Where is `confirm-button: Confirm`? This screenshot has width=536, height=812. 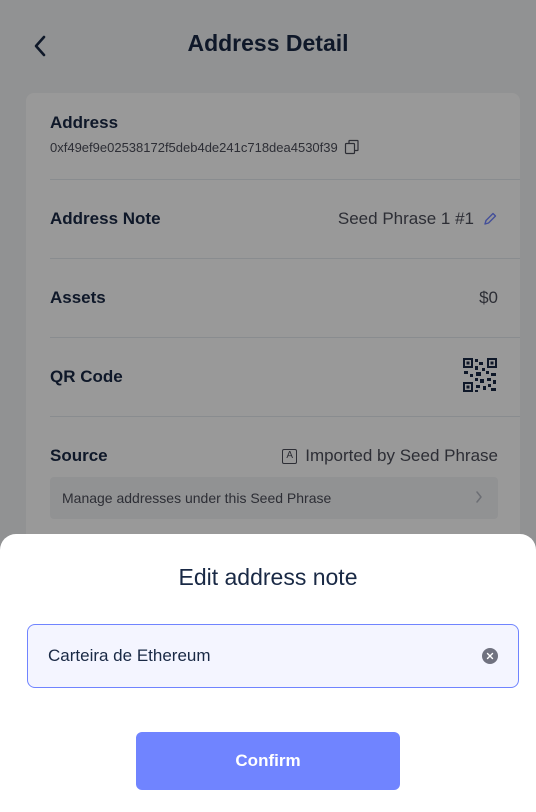
confirm-button: Confirm is located at coordinates (268, 761).